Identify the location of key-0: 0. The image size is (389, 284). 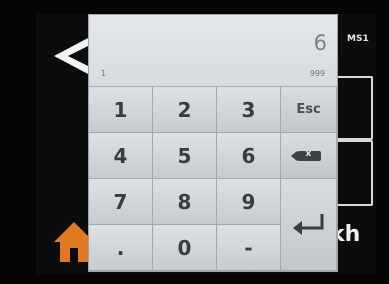
(185, 248).